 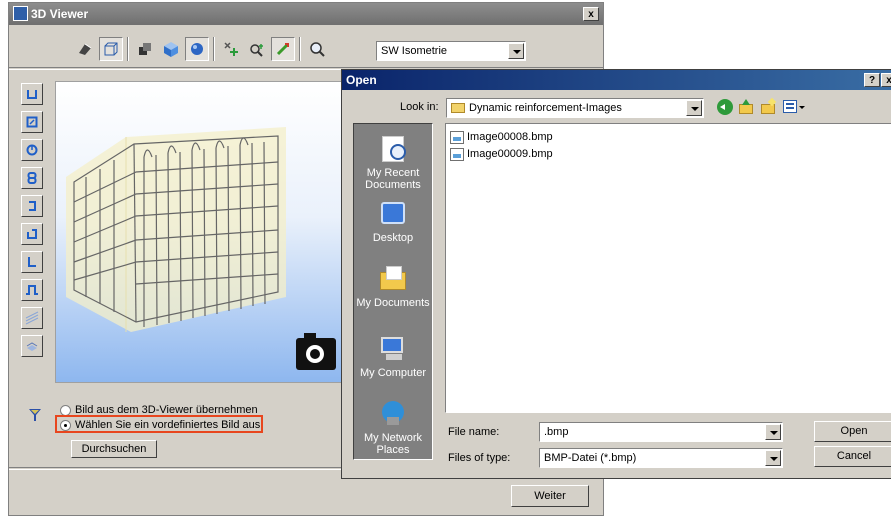 What do you see at coordinates (872, 80) in the screenshot?
I see `help-button: ?` at bounding box center [872, 80].